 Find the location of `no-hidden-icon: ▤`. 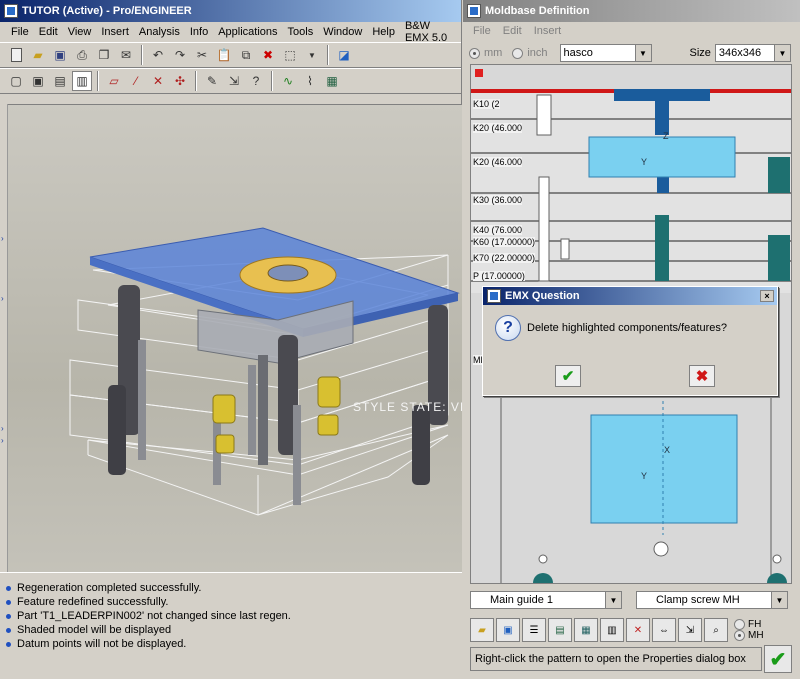

no-hidden-icon: ▤ is located at coordinates (60, 81).